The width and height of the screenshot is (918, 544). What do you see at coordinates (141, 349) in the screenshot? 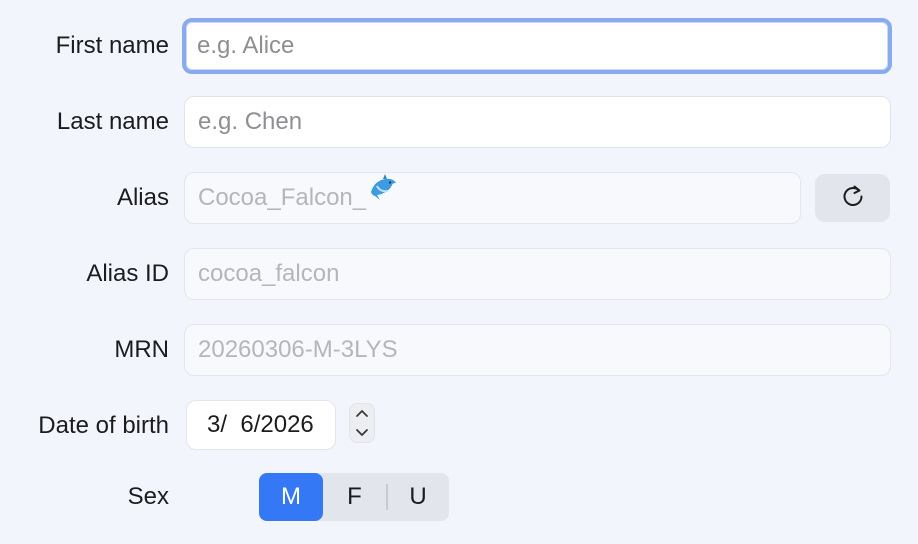
I see `mrn-label: MRN` at bounding box center [141, 349].